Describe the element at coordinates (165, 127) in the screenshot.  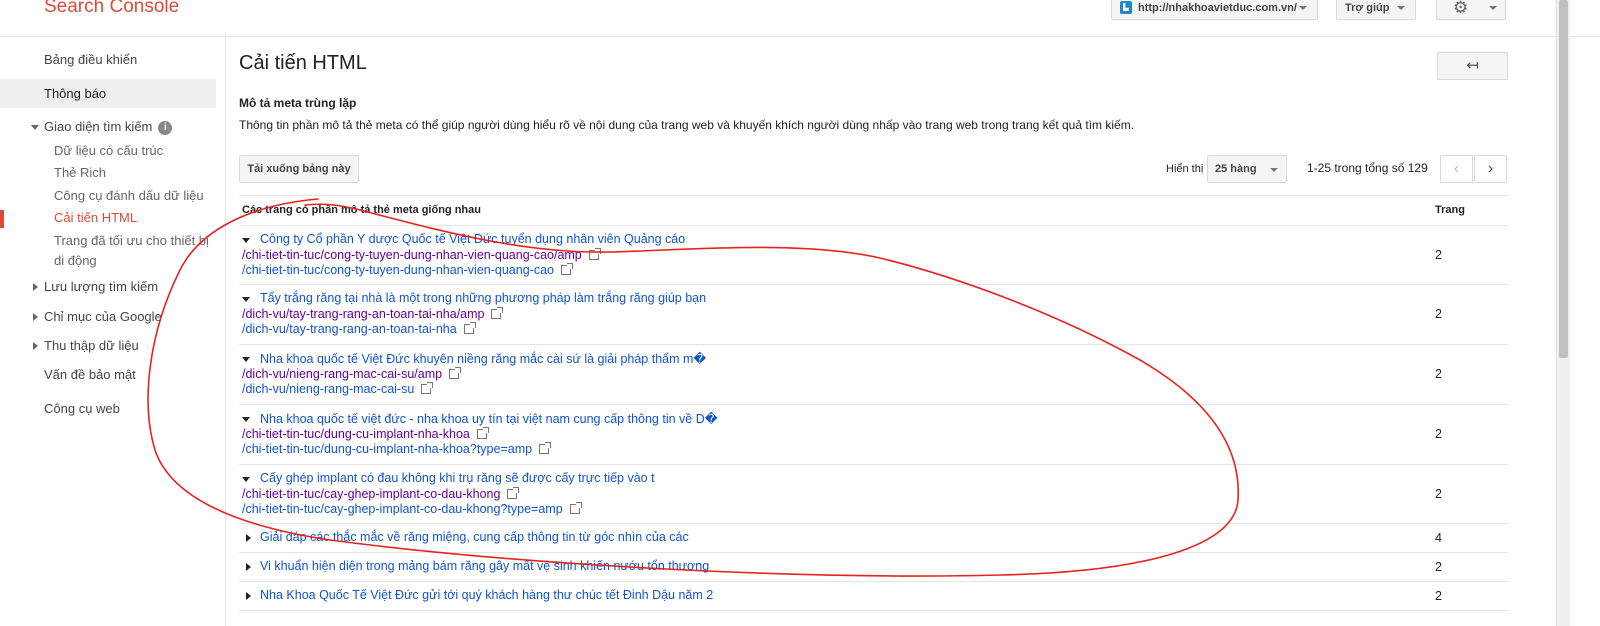
I see `info-icon: i` at that location.